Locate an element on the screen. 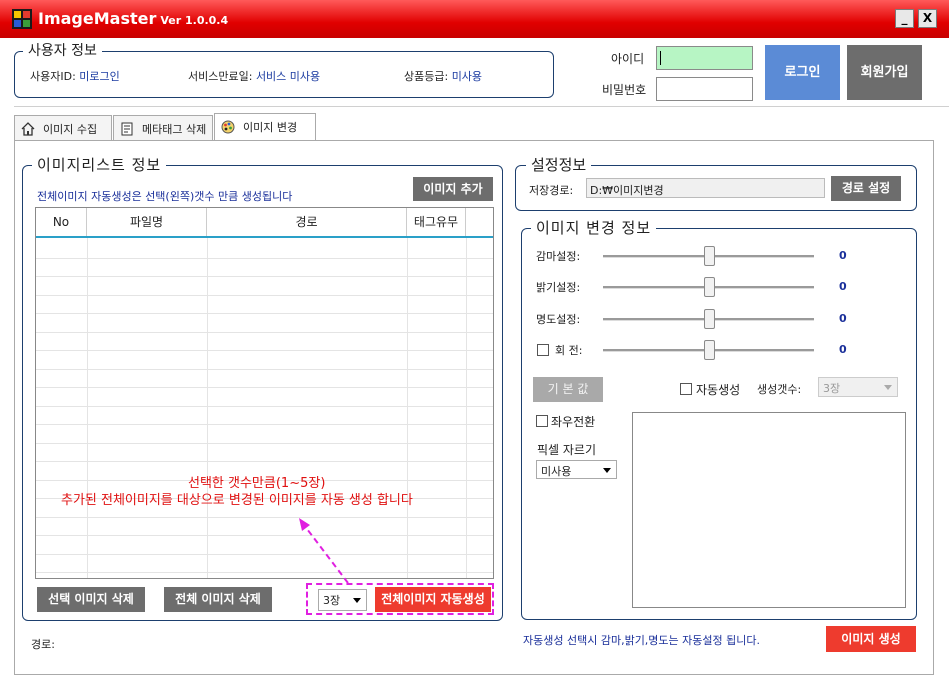 The height and width of the screenshot is (688, 949). signup-button: 회원가입 is located at coordinates (884, 72).